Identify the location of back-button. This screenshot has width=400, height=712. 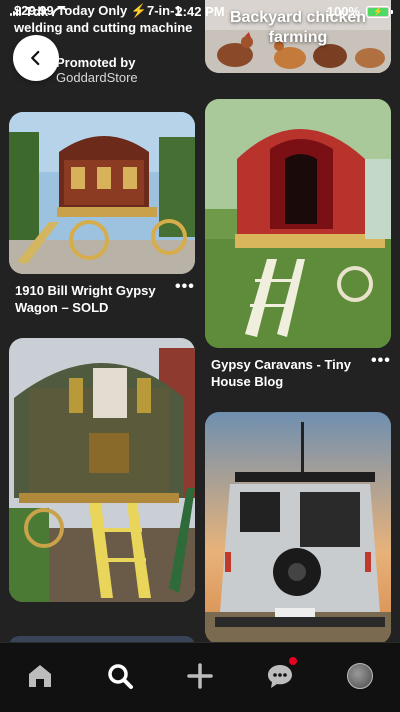
(36, 58).